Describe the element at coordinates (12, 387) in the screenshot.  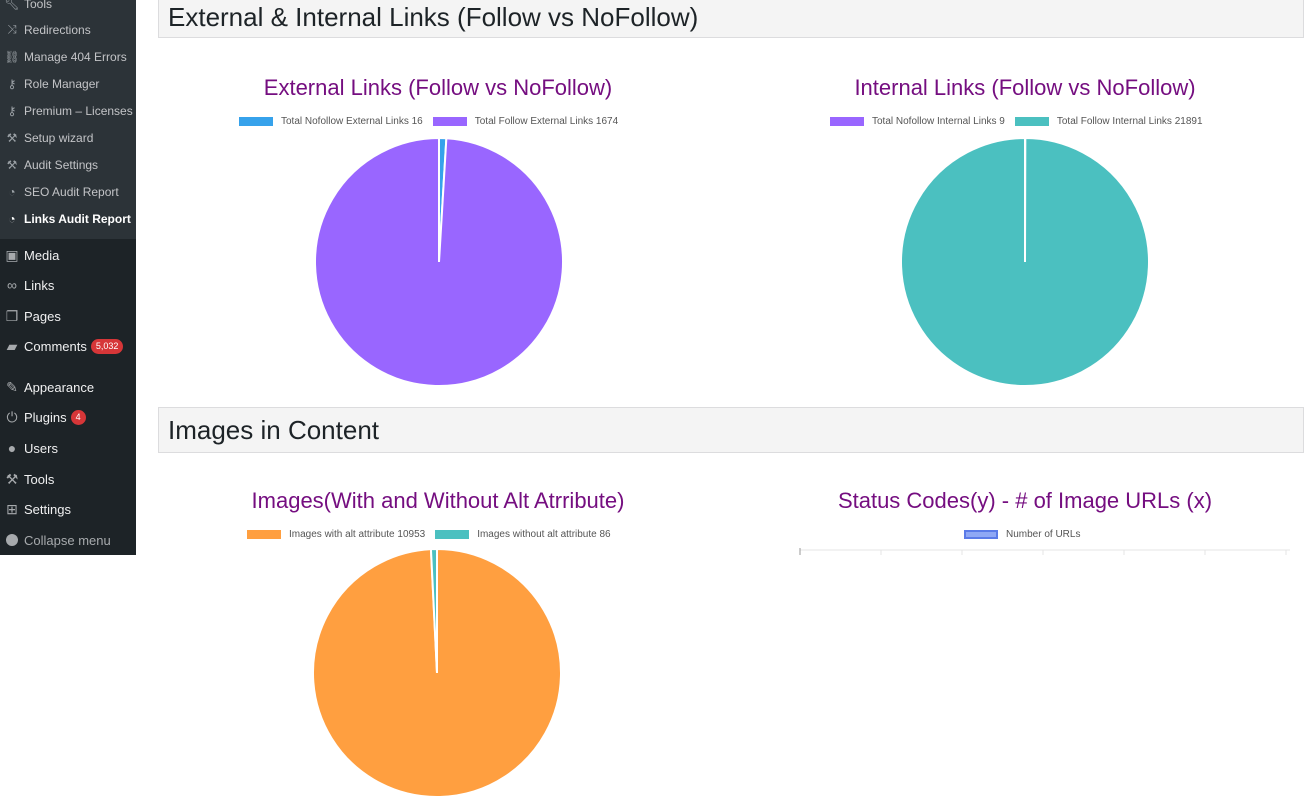
I see `brush-icon: ✎` at that location.